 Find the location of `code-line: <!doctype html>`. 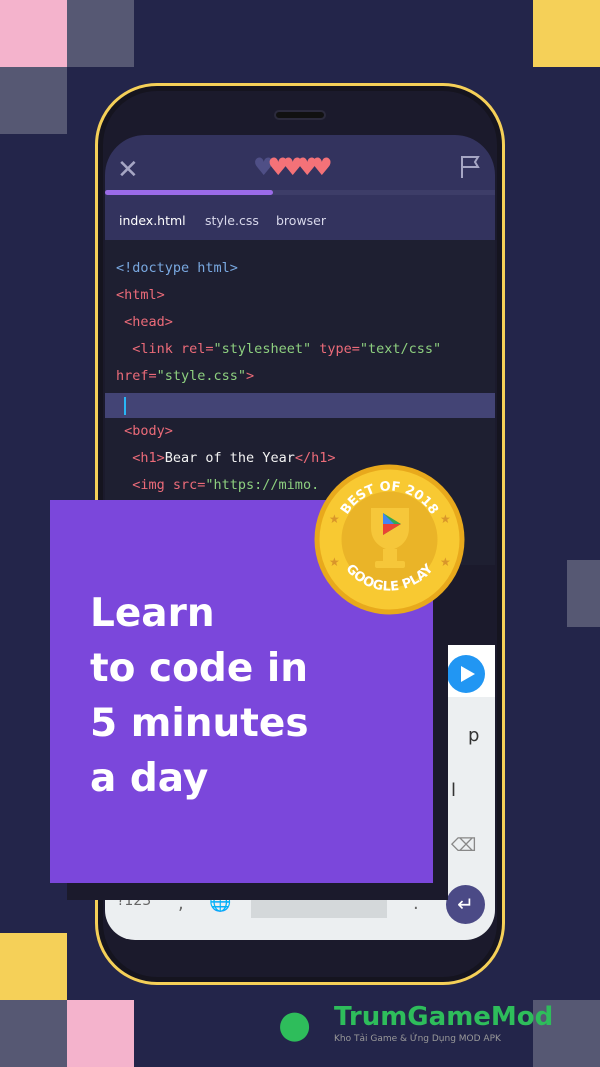

code-line: <!doctype html> is located at coordinates (177, 268).